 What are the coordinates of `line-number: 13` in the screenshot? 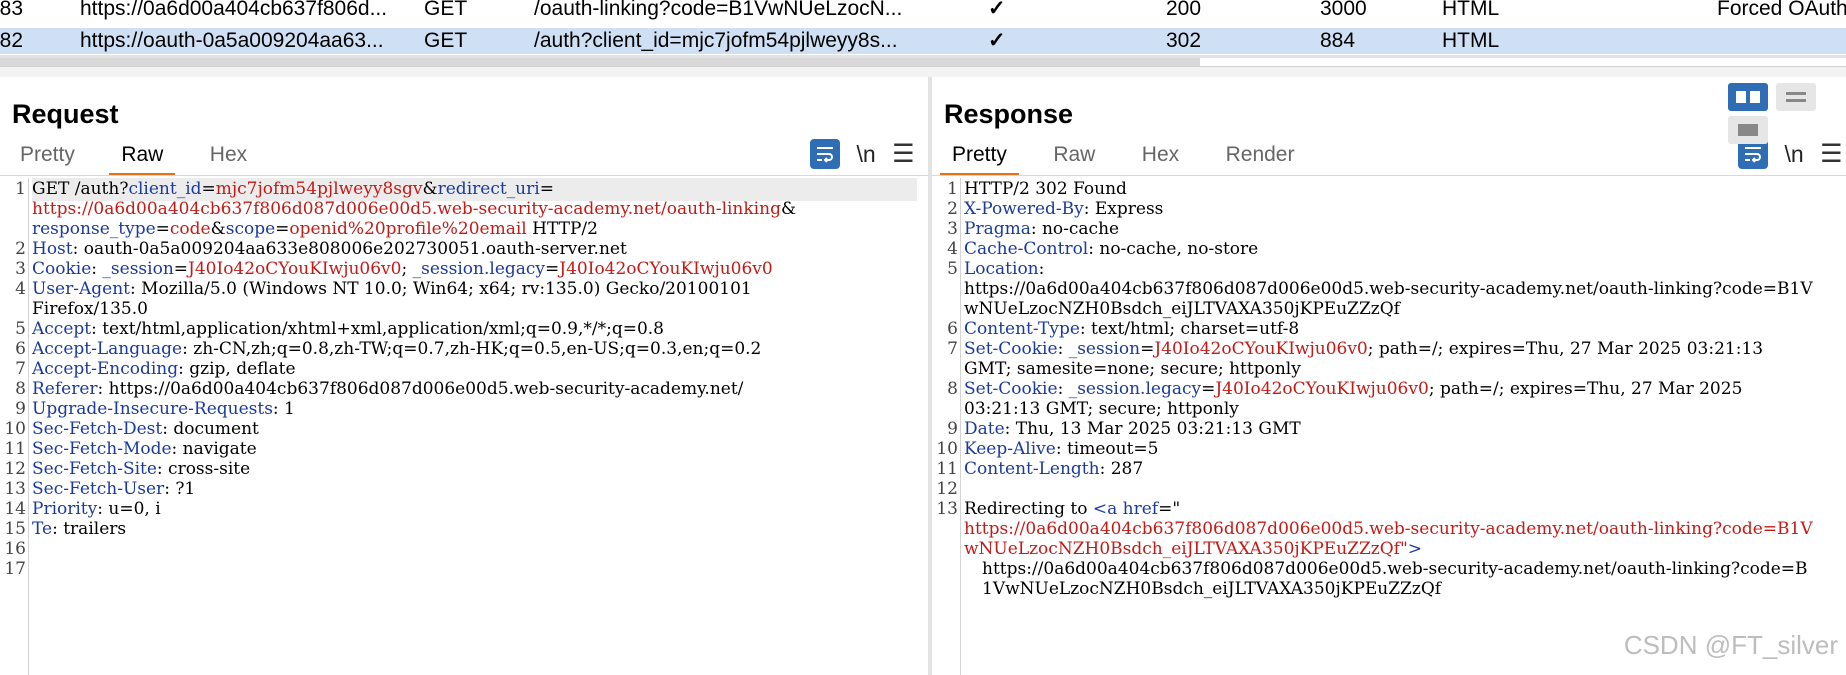 It's located at (947, 509).